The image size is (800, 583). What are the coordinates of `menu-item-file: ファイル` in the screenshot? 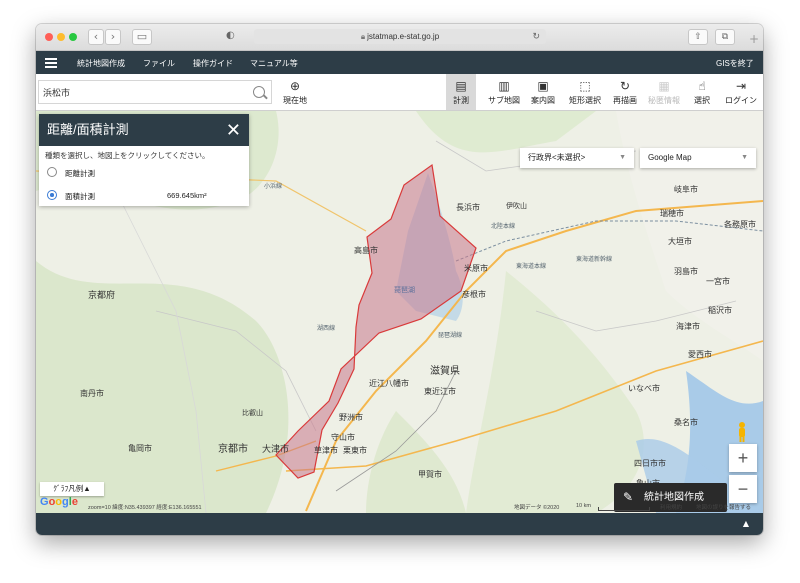 It's located at (159, 63).